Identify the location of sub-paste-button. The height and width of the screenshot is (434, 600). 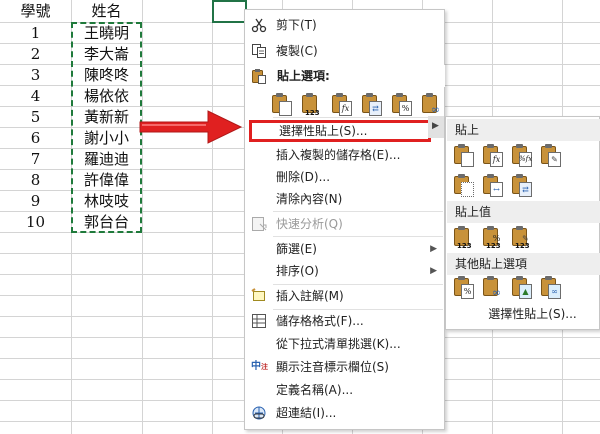
(465, 156).